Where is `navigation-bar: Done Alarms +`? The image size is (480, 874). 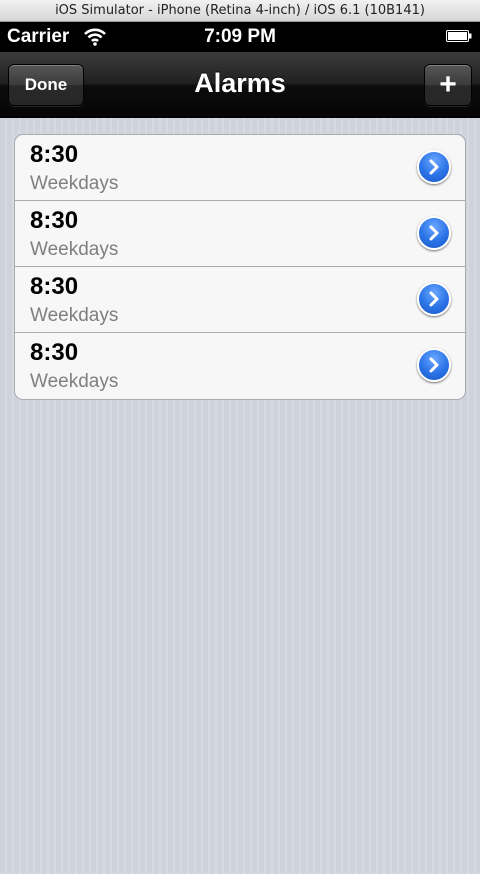
navigation-bar: Done Alarms + is located at coordinates (240, 85).